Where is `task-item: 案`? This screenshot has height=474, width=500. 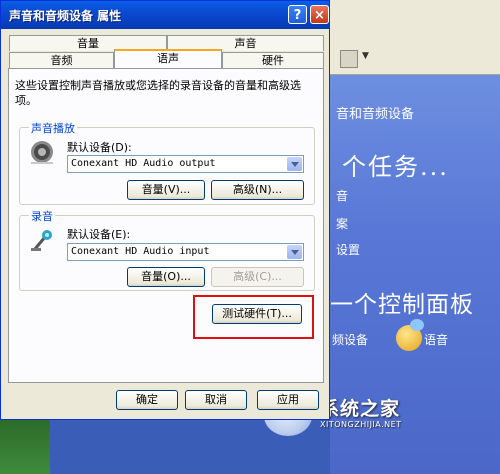 task-item: 案 is located at coordinates (342, 223).